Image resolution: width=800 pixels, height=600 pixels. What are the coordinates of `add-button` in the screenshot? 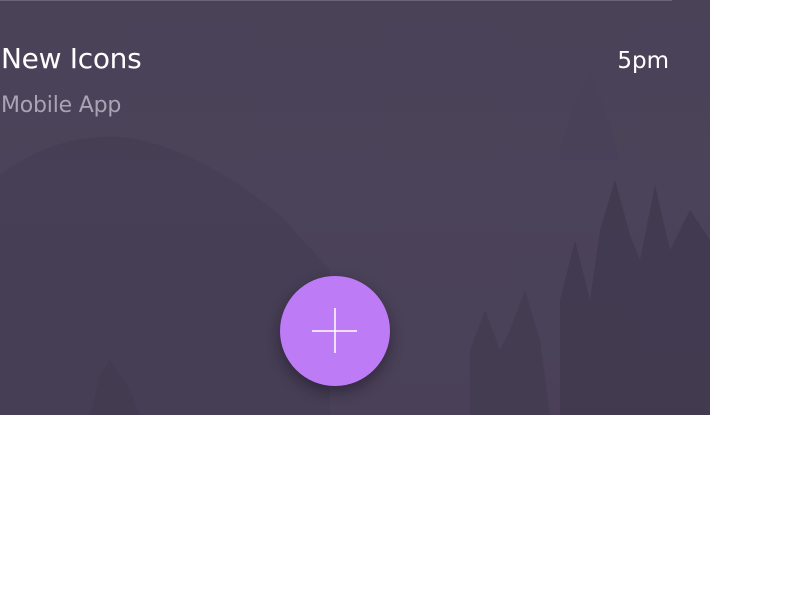 It's located at (335, 331).